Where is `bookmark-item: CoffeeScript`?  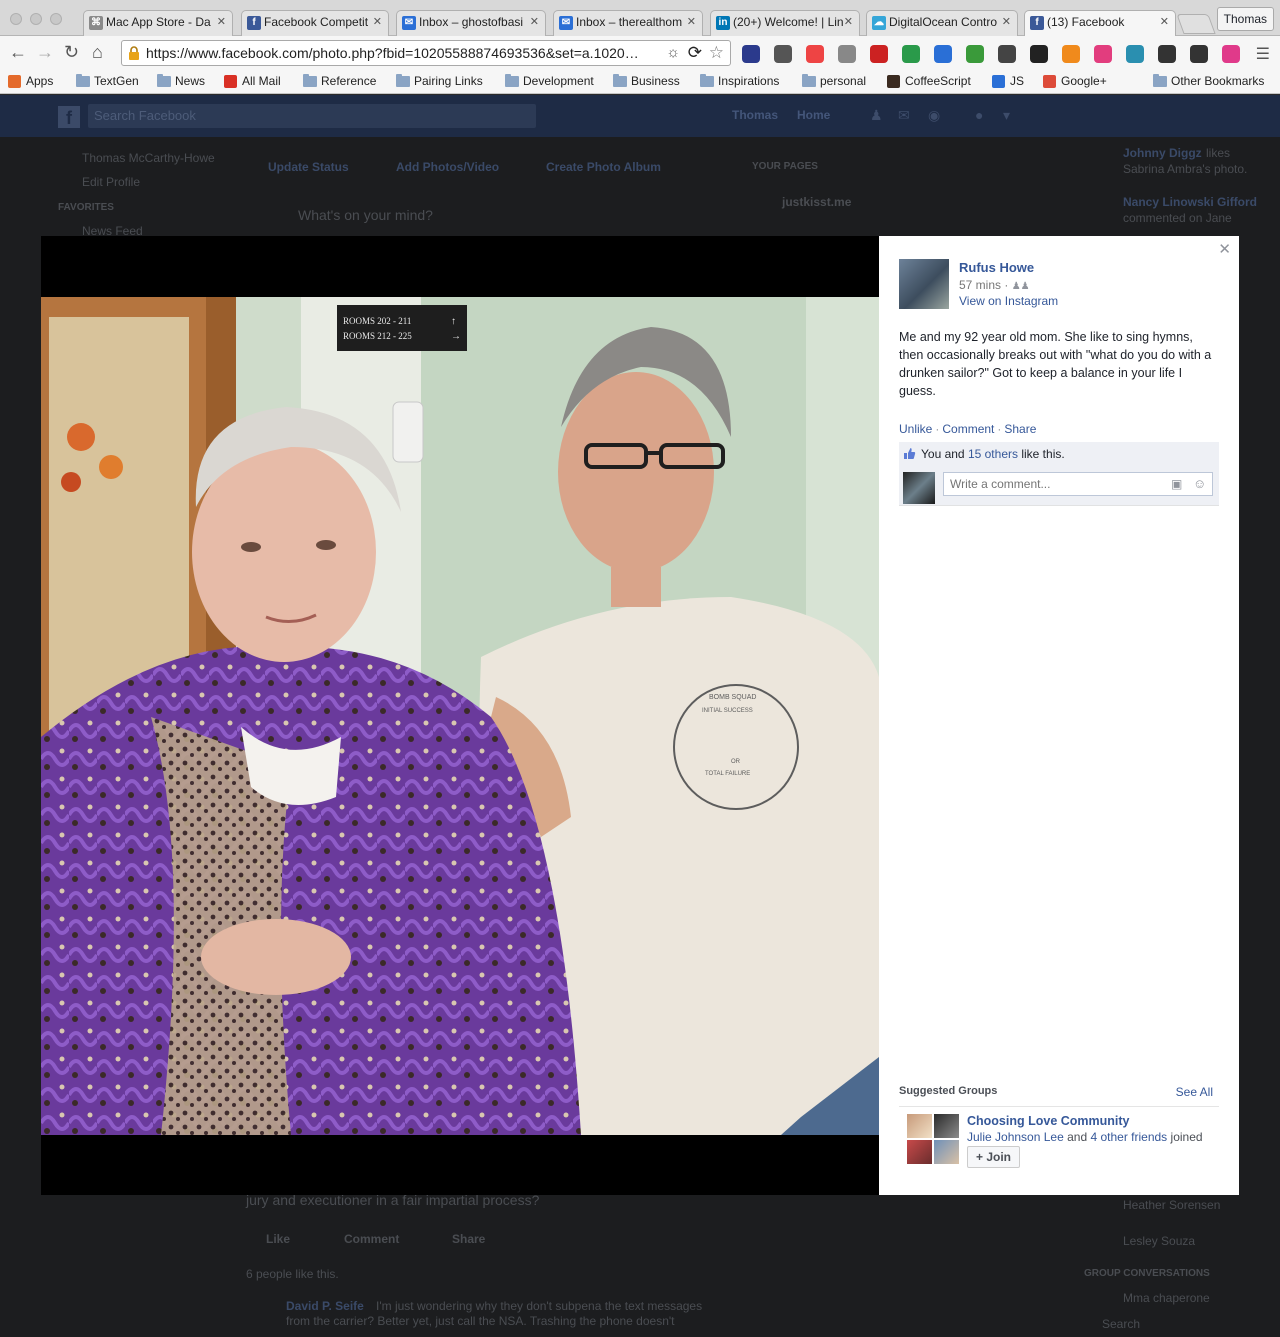 bookmark-item: CoffeeScript is located at coordinates (929, 81).